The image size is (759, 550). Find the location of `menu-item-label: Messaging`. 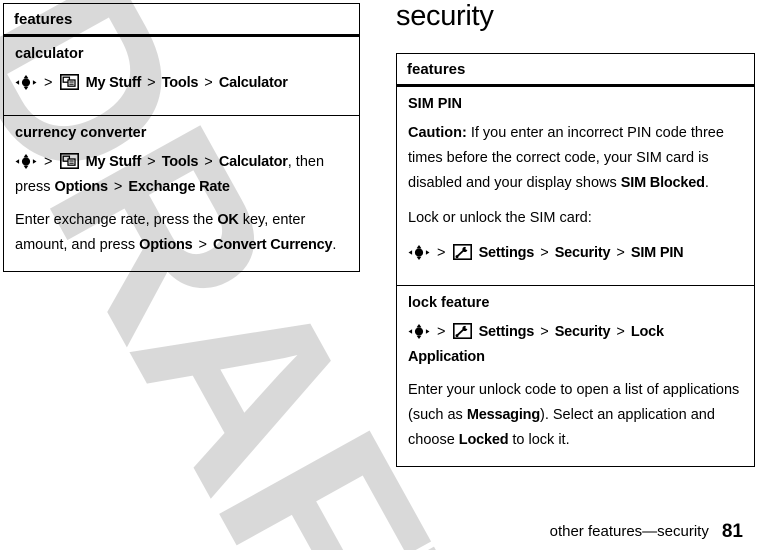

menu-item-label: Messaging is located at coordinates (503, 415).